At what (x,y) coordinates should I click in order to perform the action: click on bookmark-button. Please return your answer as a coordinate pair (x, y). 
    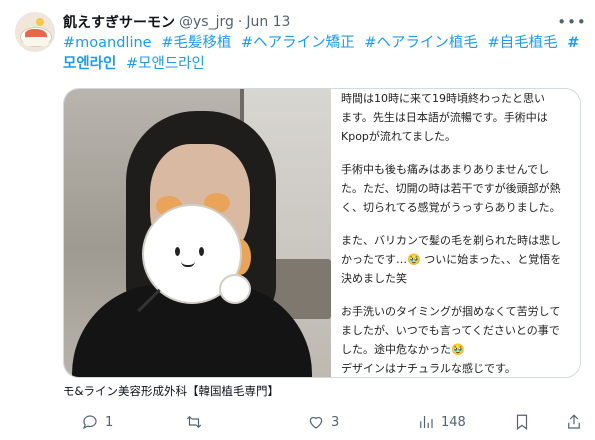
    Looking at the image, I should click on (522, 422).